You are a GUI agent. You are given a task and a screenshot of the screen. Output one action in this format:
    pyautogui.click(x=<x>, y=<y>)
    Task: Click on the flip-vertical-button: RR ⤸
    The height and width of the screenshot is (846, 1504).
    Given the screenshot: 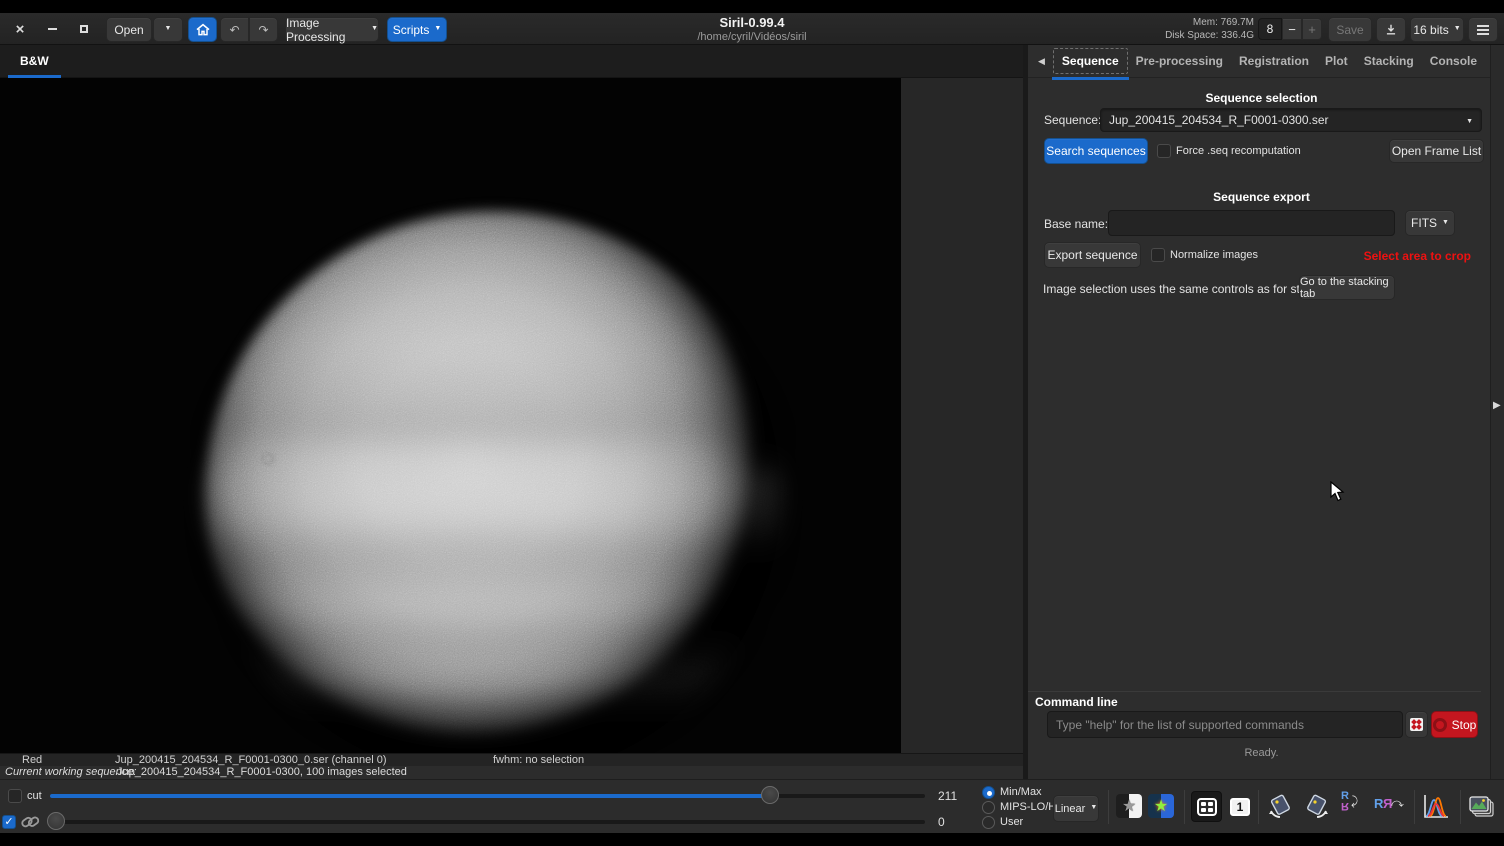 What is the action you would take?
    pyautogui.click(x=1349, y=802)
    